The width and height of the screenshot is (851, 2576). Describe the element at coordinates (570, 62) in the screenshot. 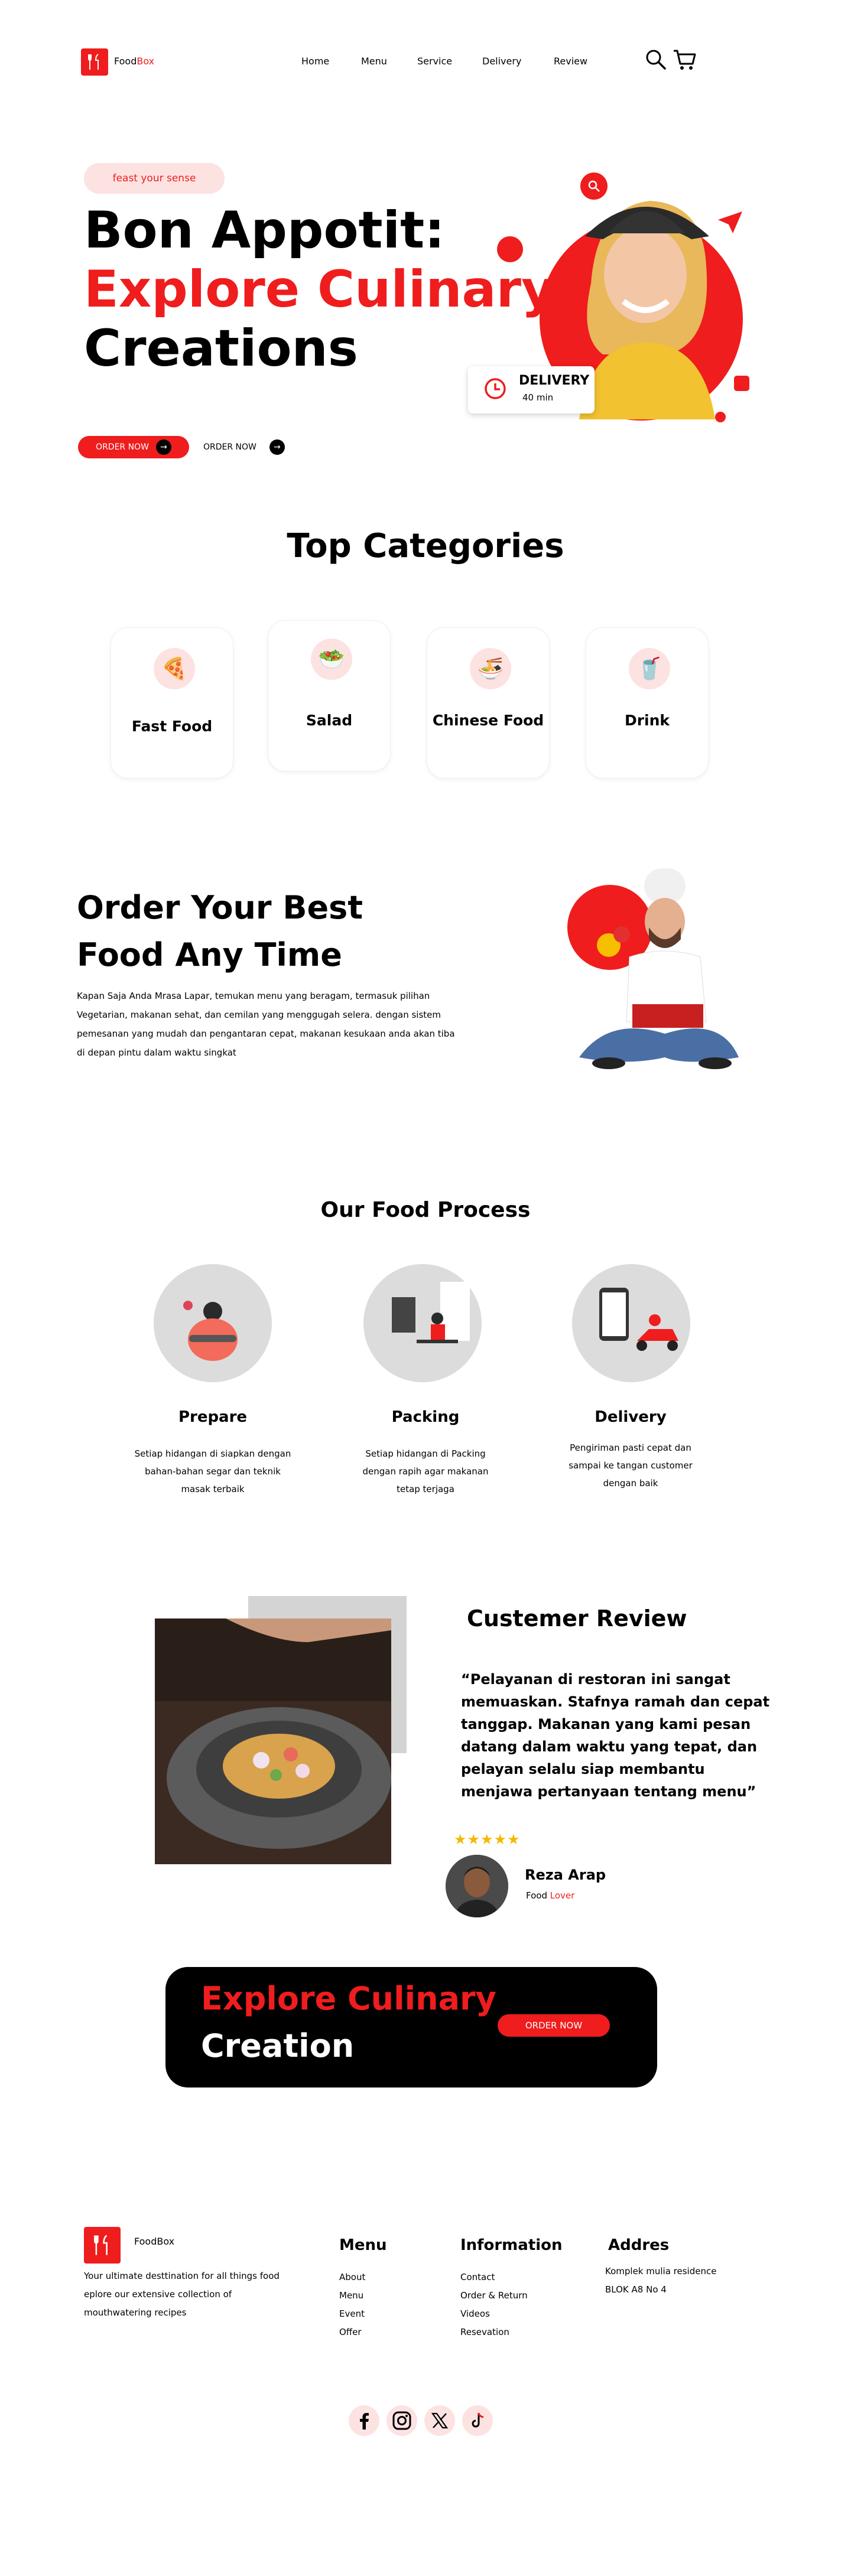

I see `nav-review: Review` at that location.